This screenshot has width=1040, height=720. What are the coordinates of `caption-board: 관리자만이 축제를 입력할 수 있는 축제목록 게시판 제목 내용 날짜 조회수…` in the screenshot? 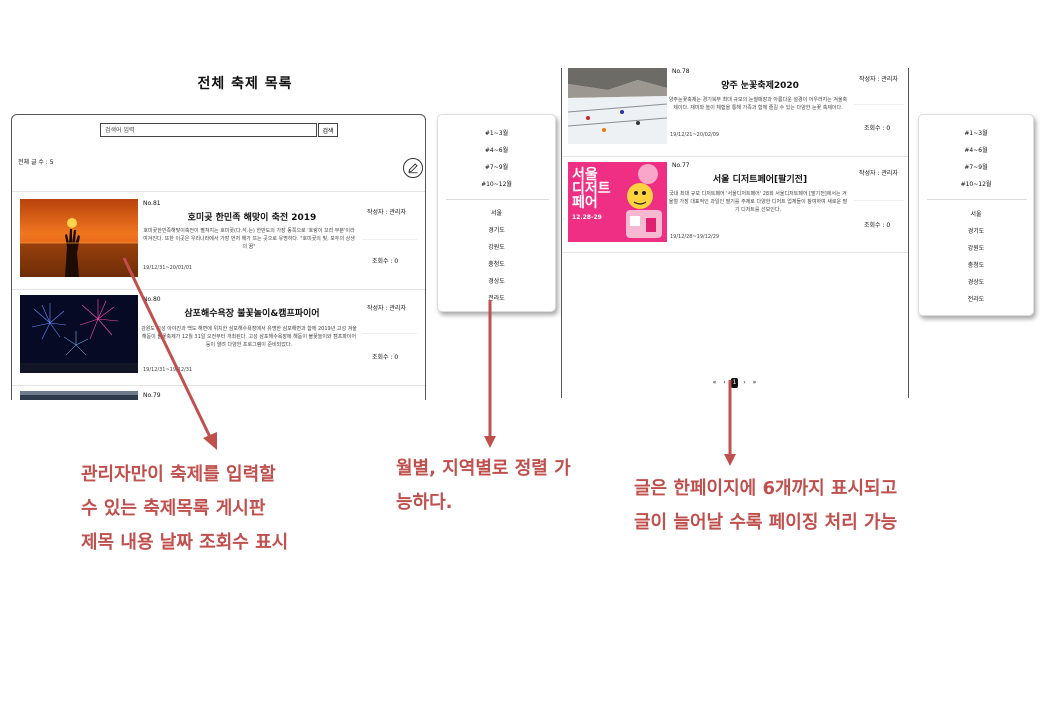 It's located at (184, 509).